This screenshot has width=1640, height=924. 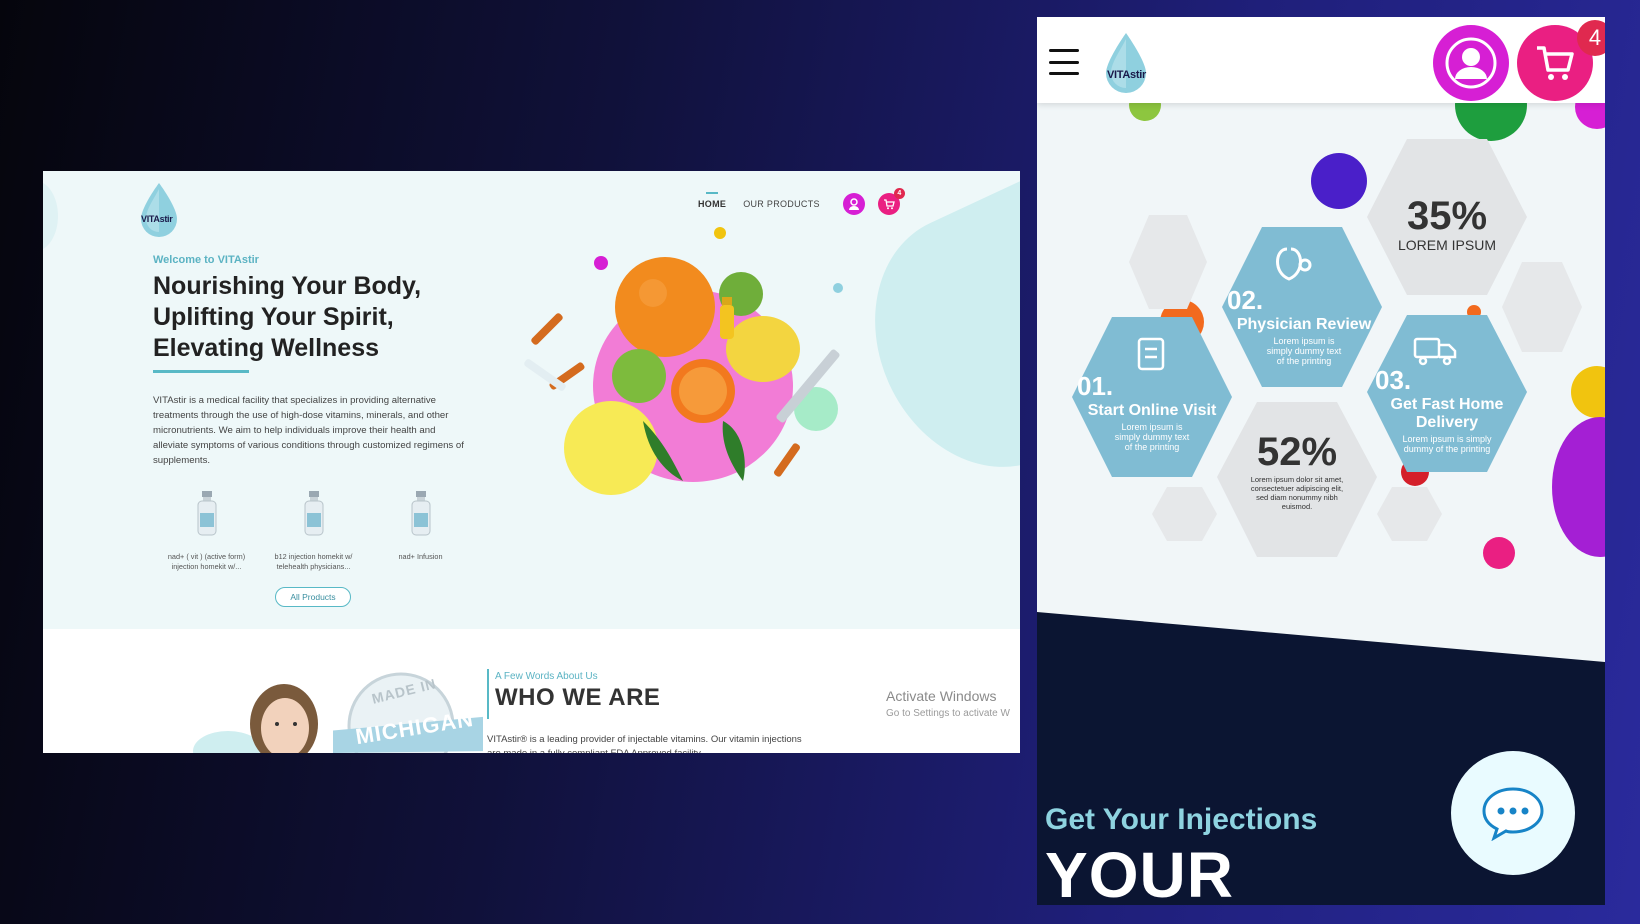 What do you see at coordinates (1321, 60) in the screenshot?
I see `mobile-header: VITAstir 4` at bounding box center [1321, 60].